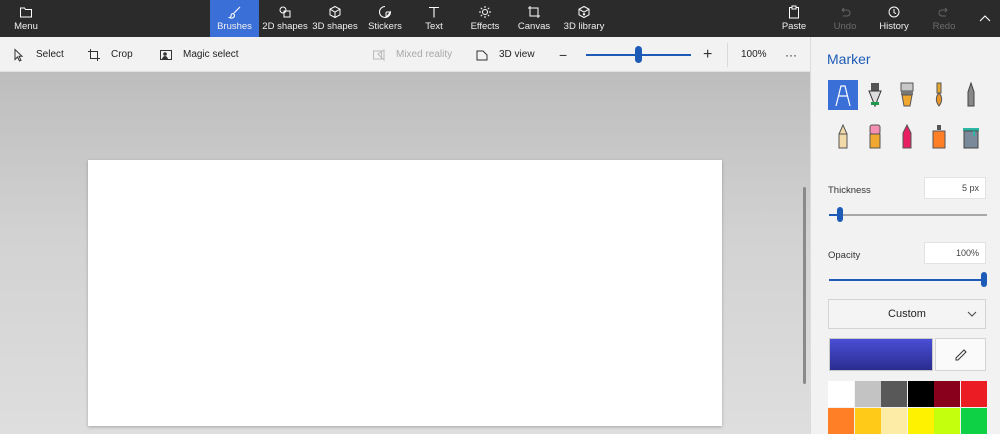 This screenshot has height=434, width=1000. I want to click on cursor-icon, so click(19, 54).